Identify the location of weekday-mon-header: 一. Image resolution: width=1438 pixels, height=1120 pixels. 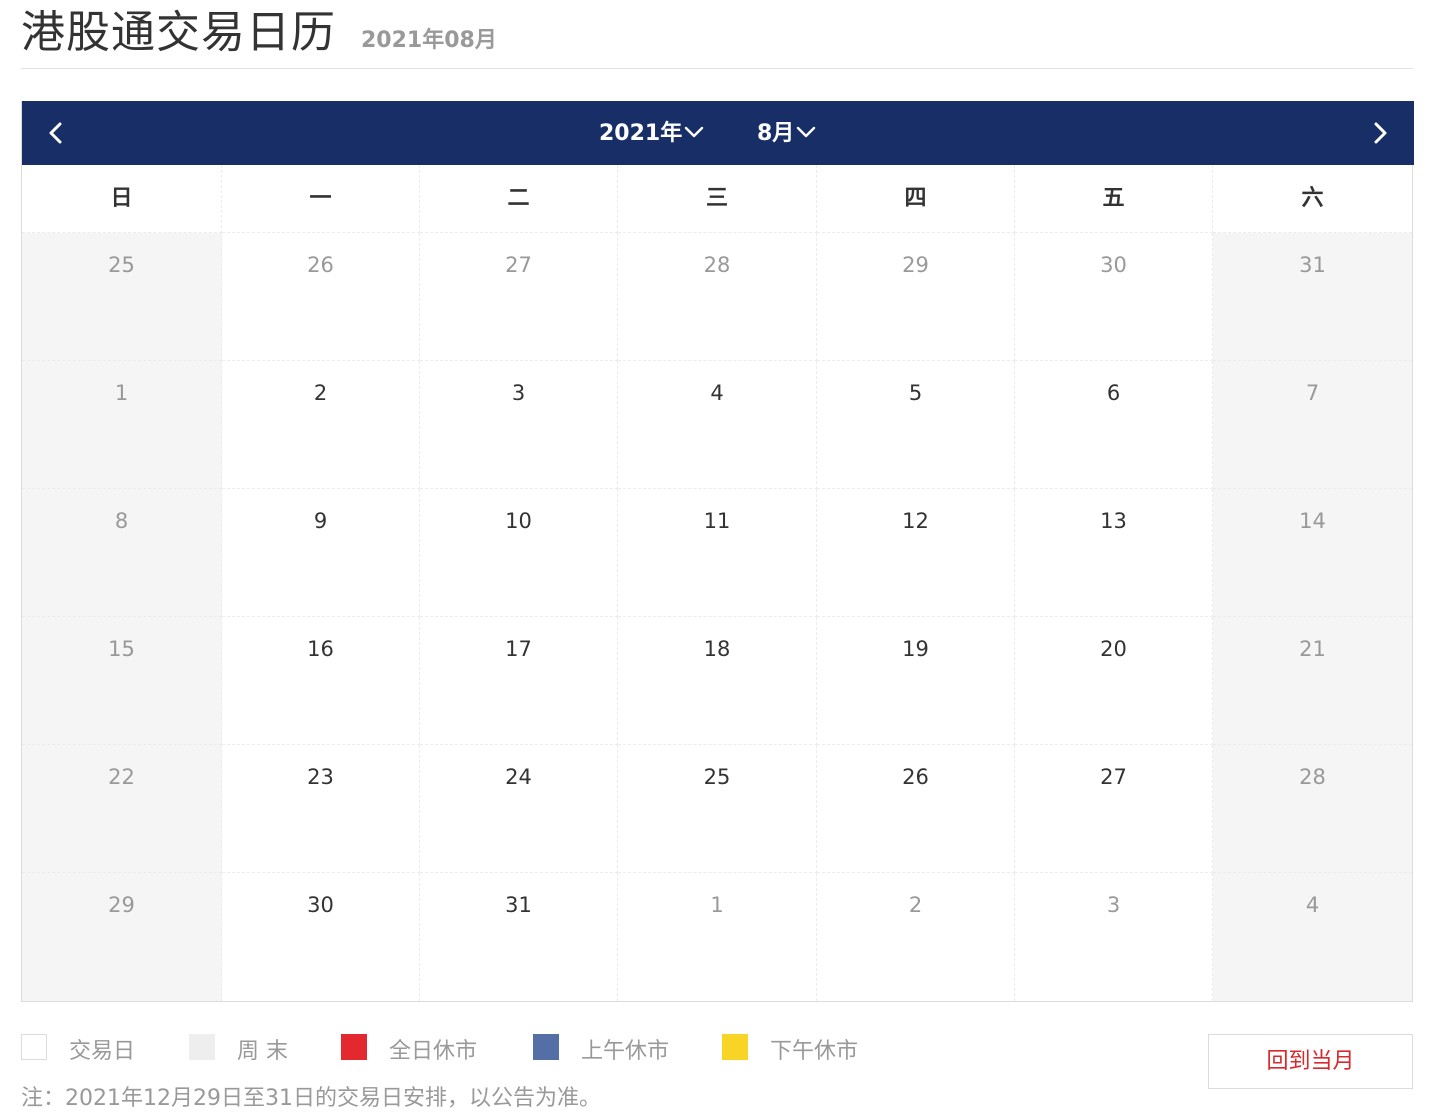
(321, 199).